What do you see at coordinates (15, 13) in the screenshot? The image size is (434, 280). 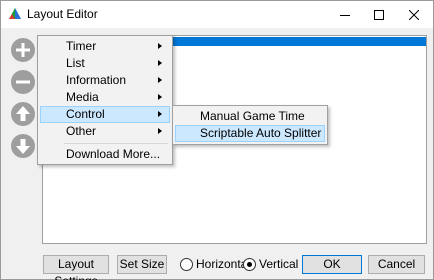 I see `app-logo-icon` at bounding box center [15, 13].